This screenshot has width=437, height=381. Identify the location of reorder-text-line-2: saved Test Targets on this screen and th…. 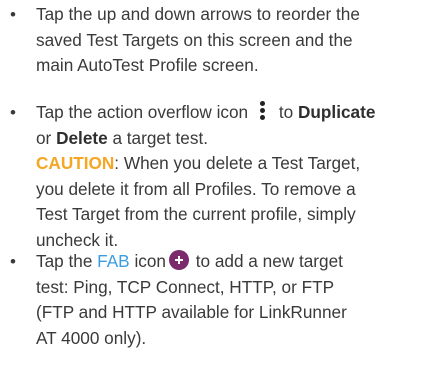
(194, 39).